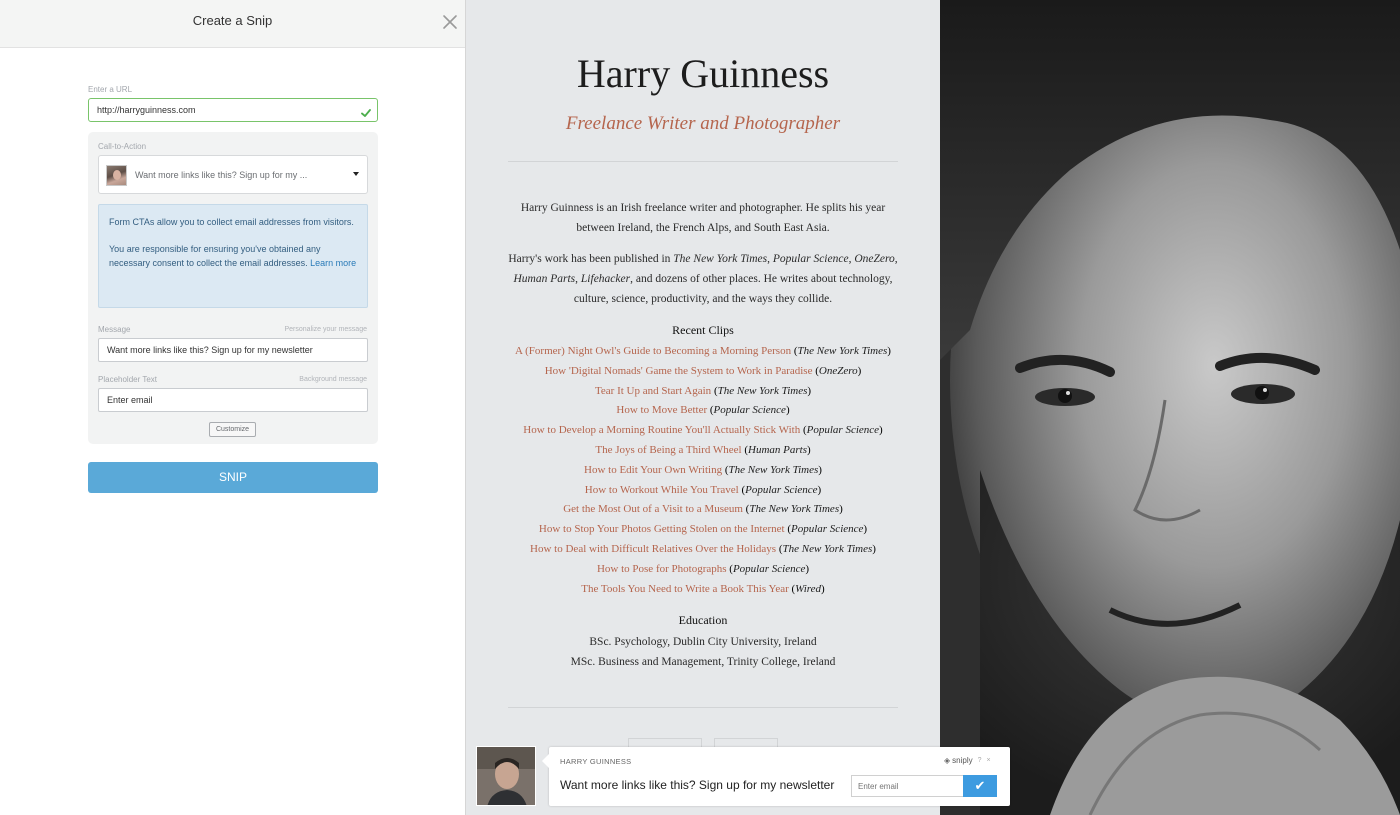 The width and height of the screenshot is (1400, 815). Describe the element at coordinates (506, 776) in the screenshot. I see `widget-avatar` at that location.